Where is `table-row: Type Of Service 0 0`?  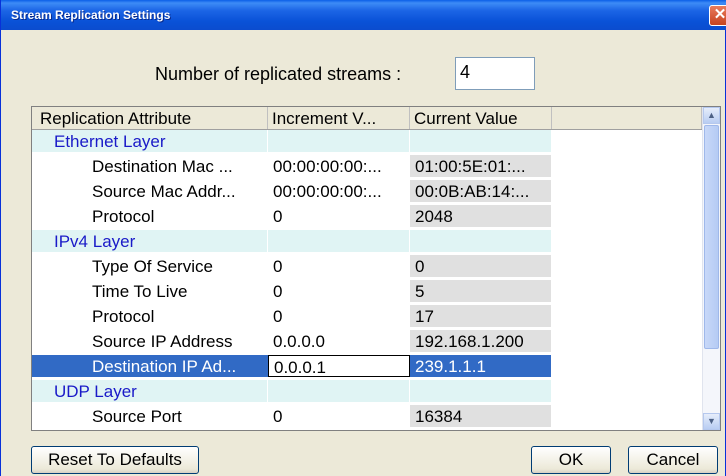 table-row: Type Of Service 0 0 is located at coordinates (367, 266).